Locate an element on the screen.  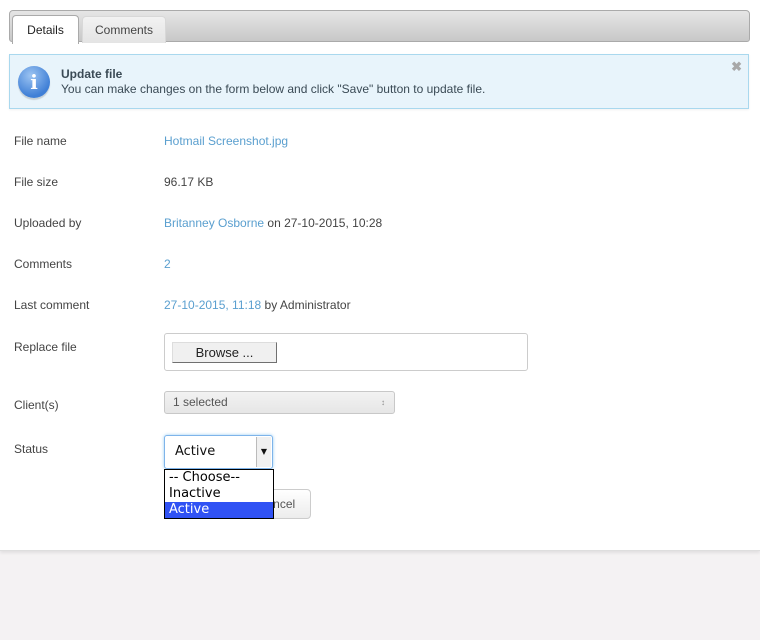
status-option-inactive: Inactive is located at coordinates (219, 494).